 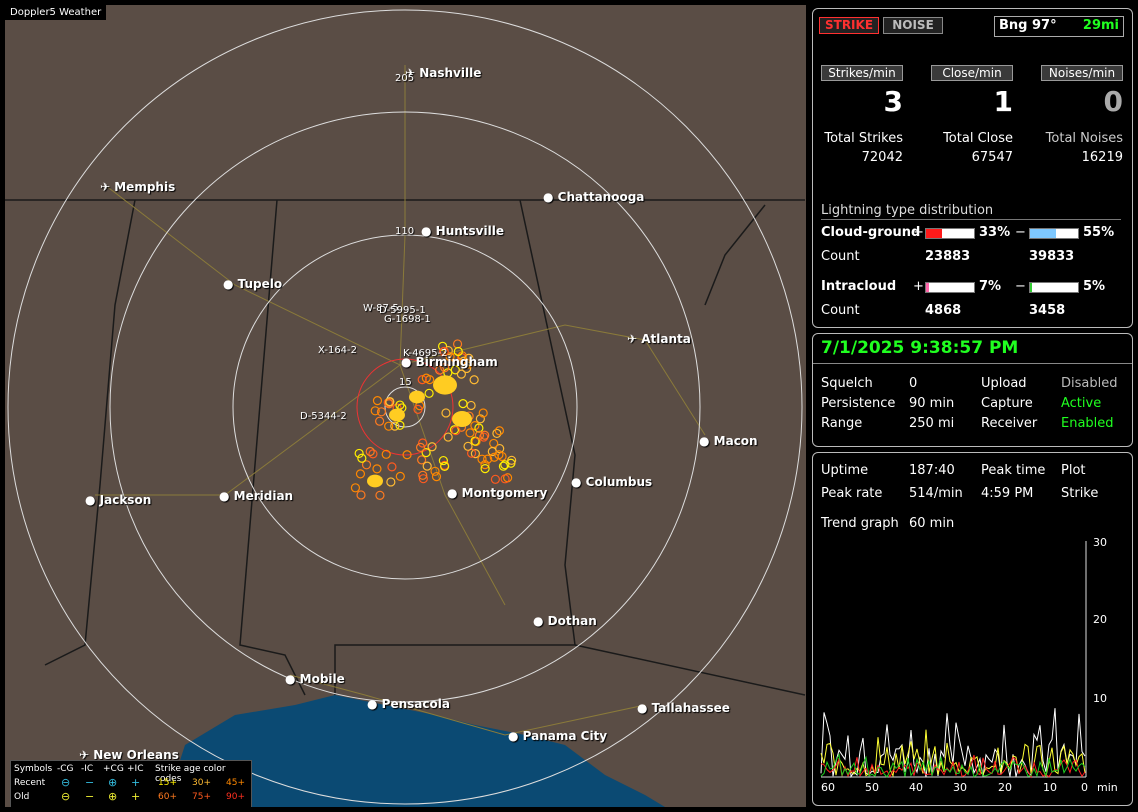 What do you see at coordinates (950, 233) in the screenshot?
I see `cg-positive-bar` at bounding box center [950, 233].